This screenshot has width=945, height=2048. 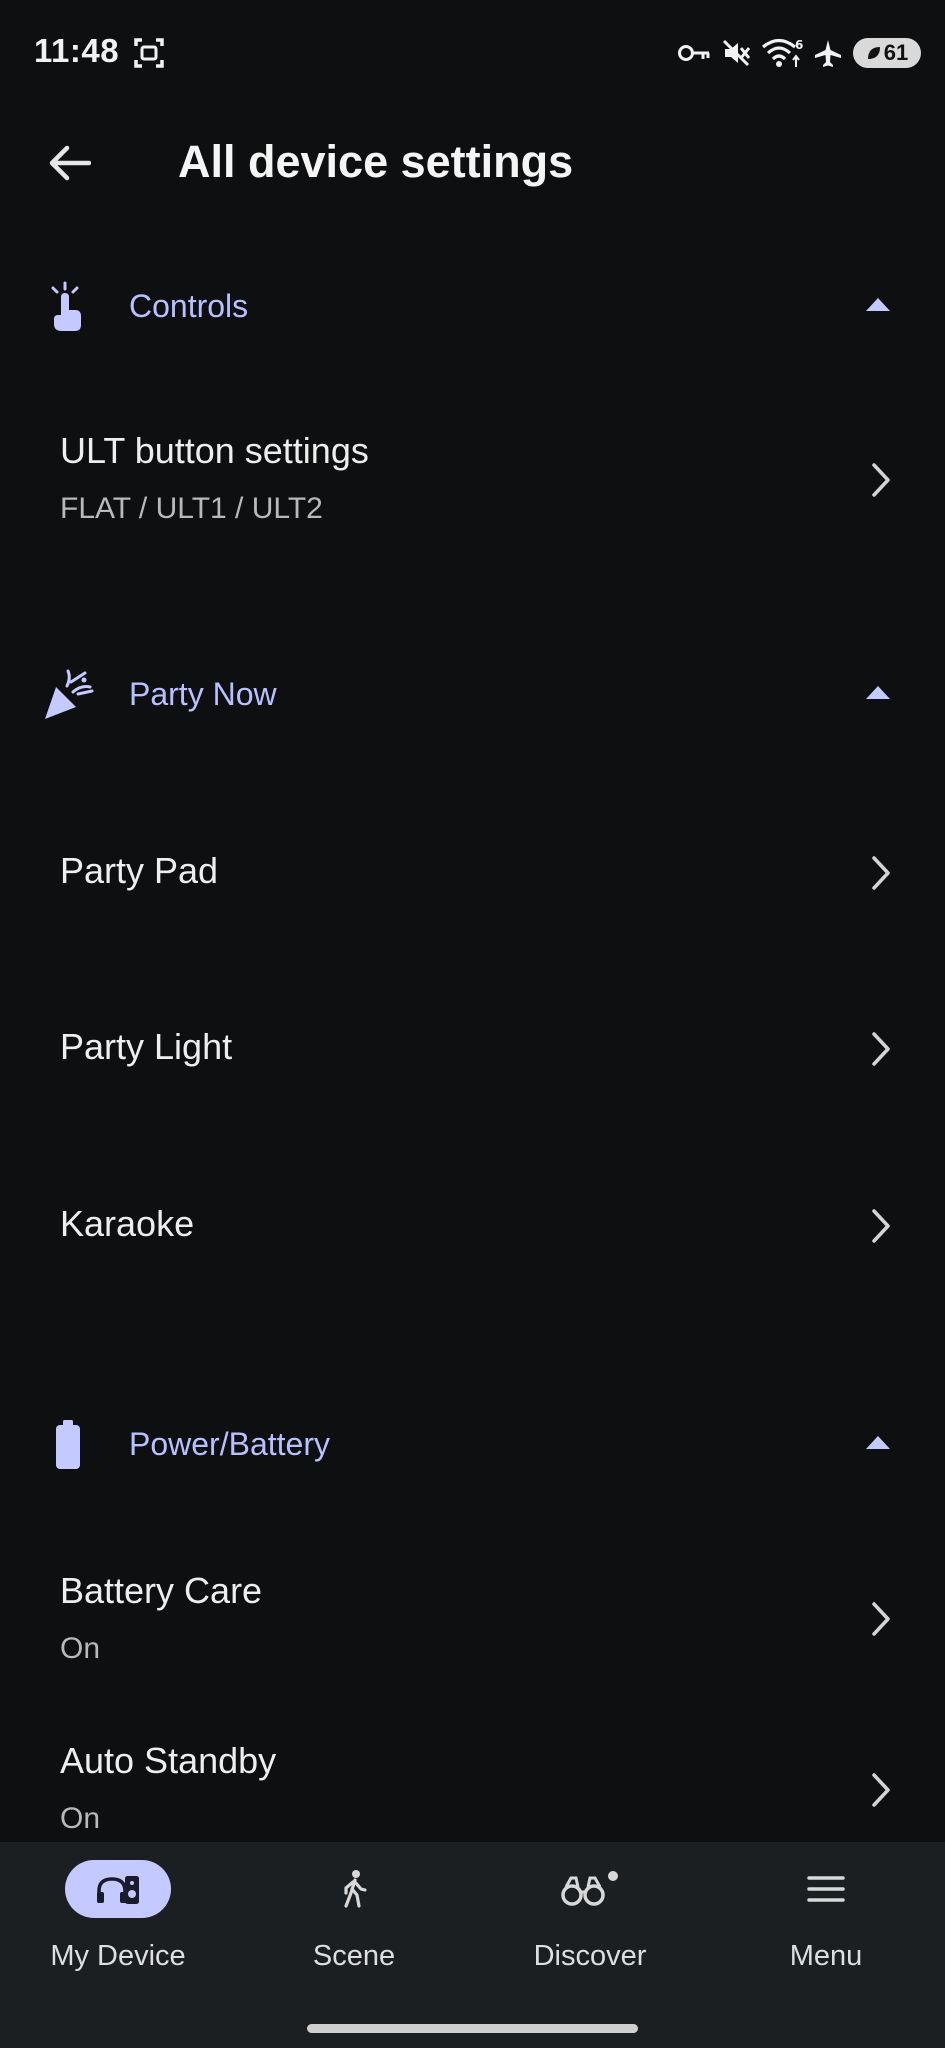 What do you see at coordinates (355, 1889) in the screenshot?
I see `walking-person-icon` at bounding box center [355, 1889].